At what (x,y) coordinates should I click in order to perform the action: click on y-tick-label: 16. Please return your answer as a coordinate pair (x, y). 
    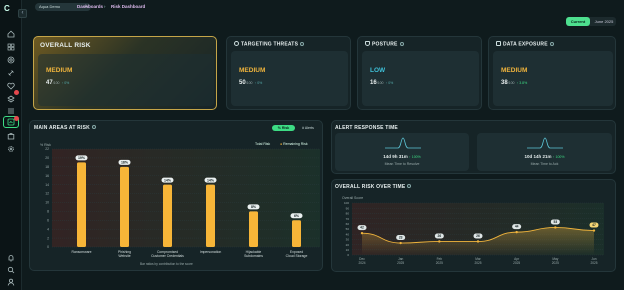
    Looking at the image, I should click on (47, 176).